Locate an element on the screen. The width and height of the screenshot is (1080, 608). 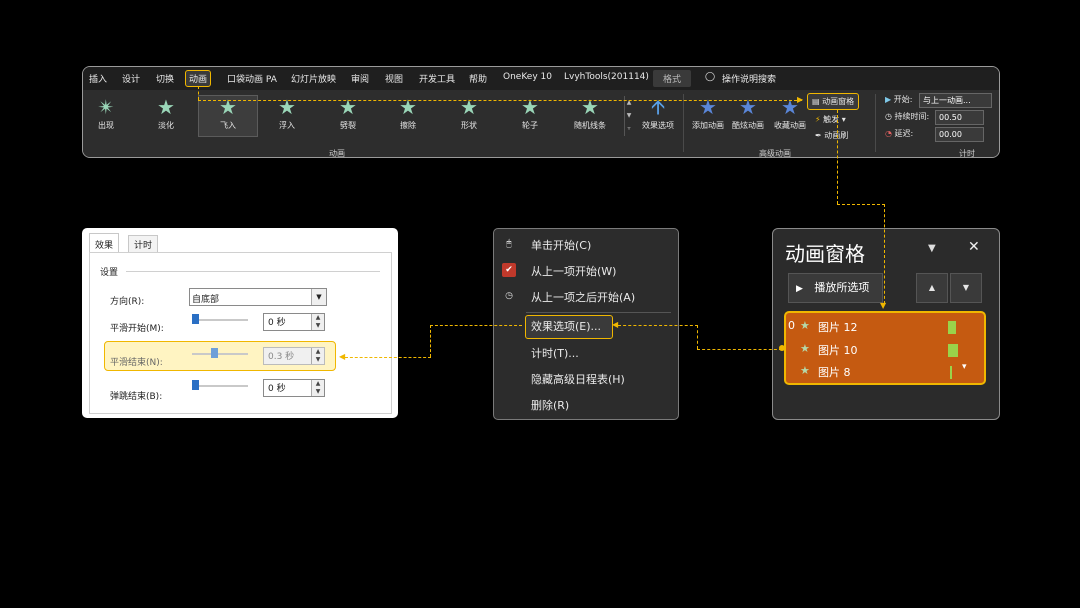
list-item: ★ 图片 8 ▾ is located at coordinates (882, 373).